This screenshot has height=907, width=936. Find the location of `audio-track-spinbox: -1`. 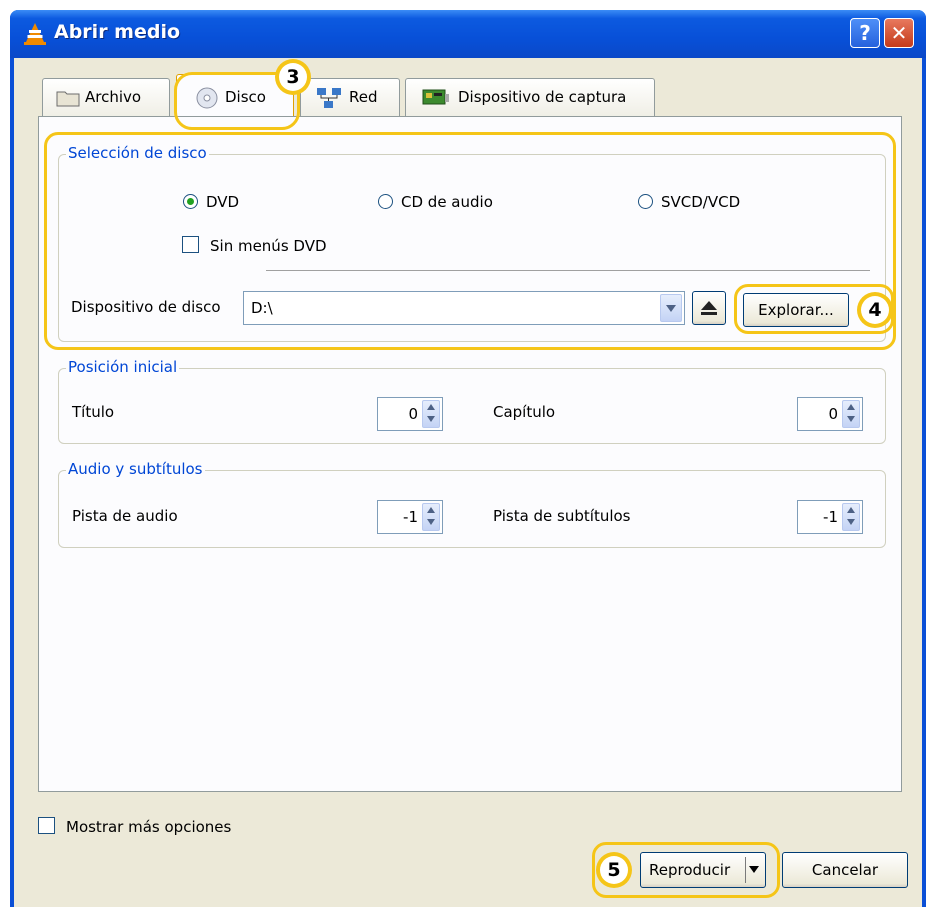

audio-track-spinbox: -1 is located at coordinates (410, 517).